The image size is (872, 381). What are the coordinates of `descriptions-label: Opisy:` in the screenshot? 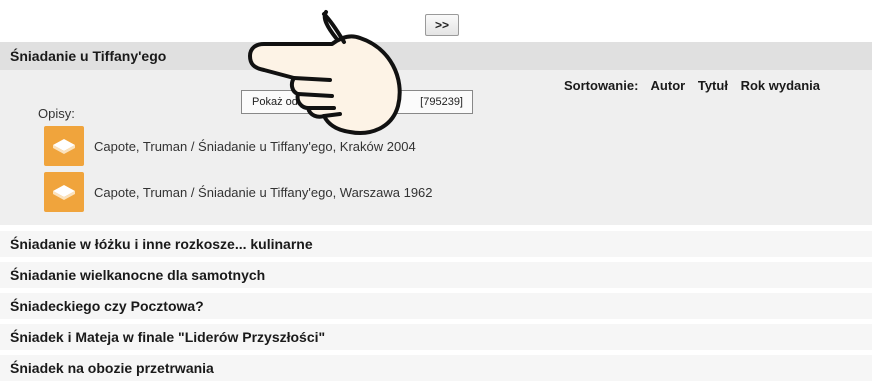 It's located at (56, 113).